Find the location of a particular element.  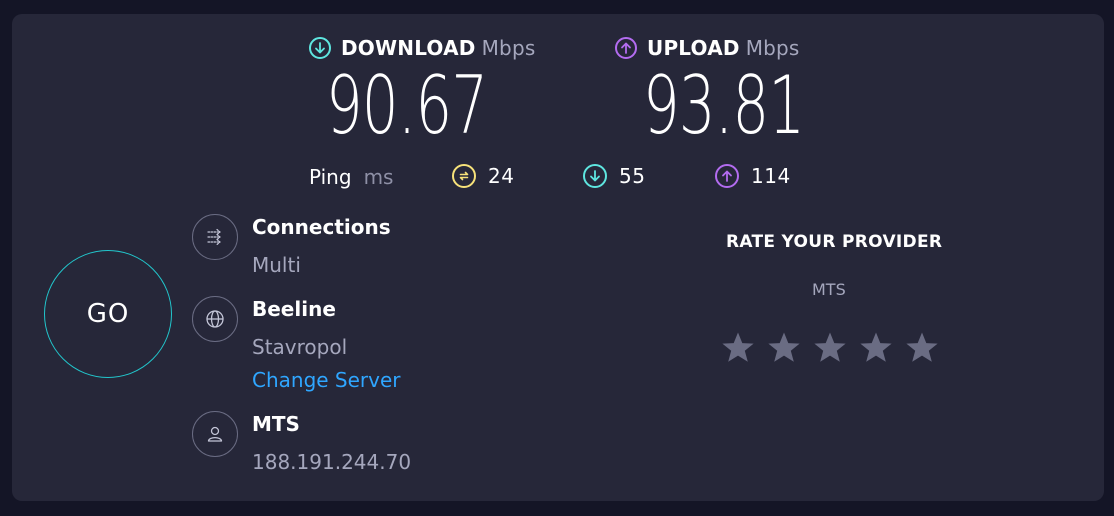

upload-ping-icon is located at coordinates (727, 176).